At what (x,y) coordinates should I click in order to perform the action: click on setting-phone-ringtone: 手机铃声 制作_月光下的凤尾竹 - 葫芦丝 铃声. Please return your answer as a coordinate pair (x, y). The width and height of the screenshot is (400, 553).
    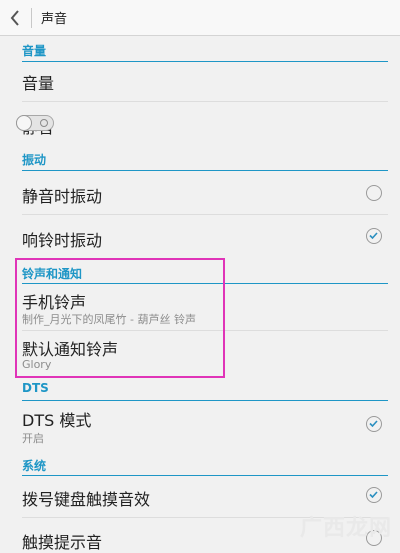
    Looking at the image, I should click on (205, 307).